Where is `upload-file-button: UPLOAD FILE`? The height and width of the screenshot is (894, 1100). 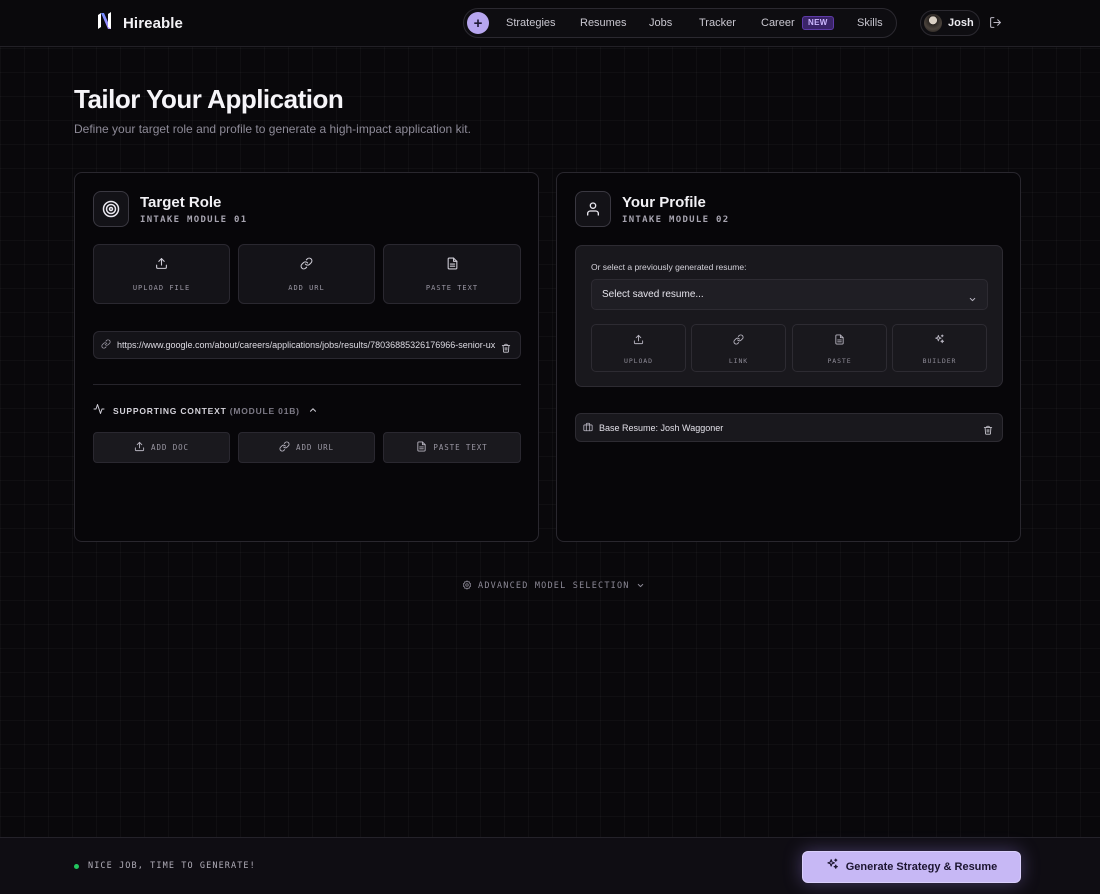 upload-file-button: UPLOAD FILE is located at coordinates (161, 274).